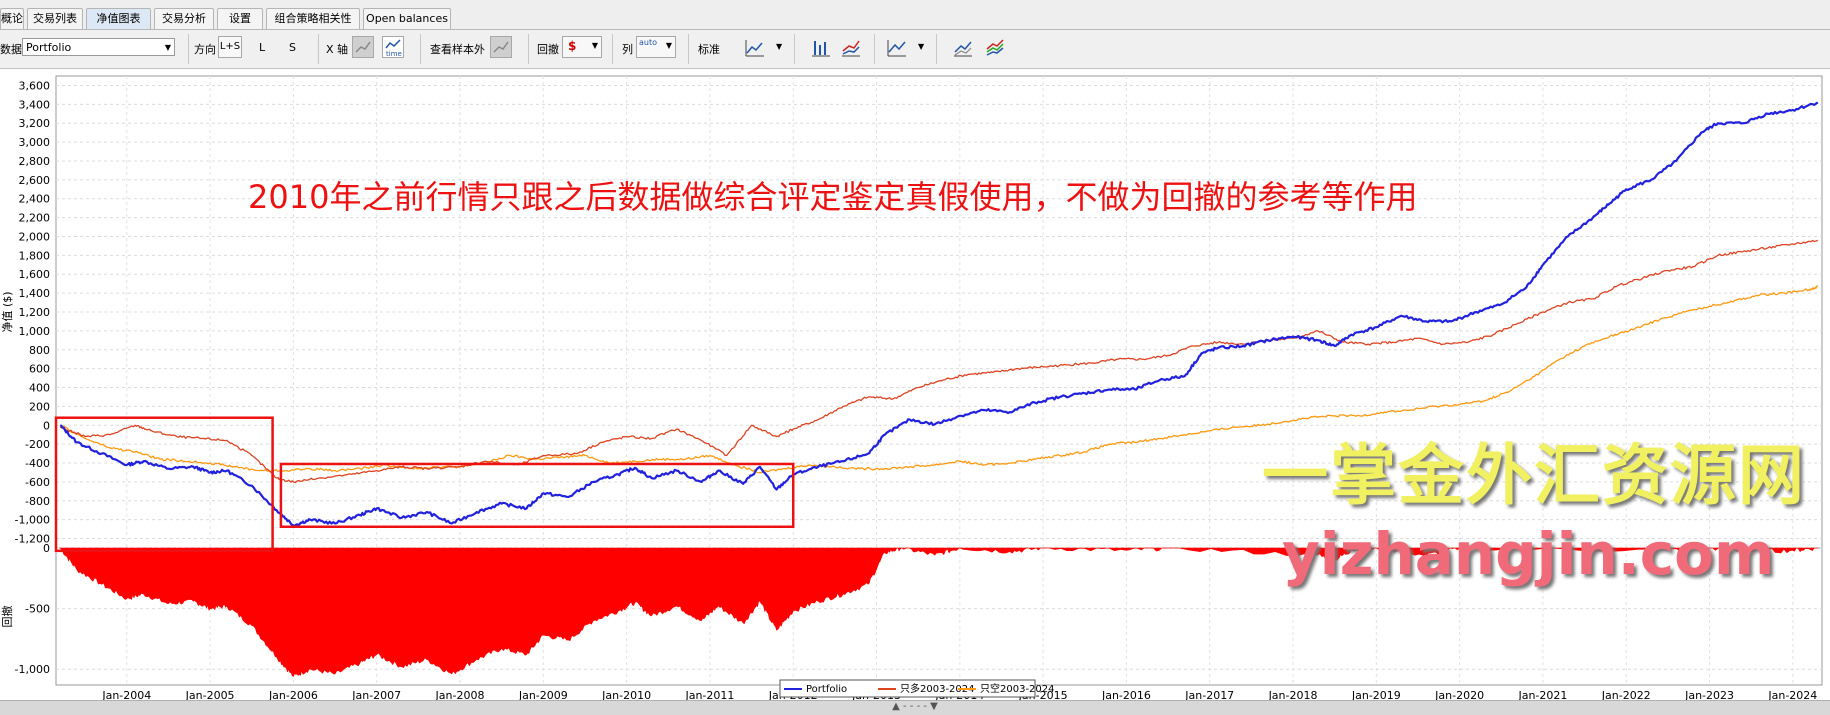 The image size is (1830, 715). I want to click on line-compare-button, so click(851, 48).